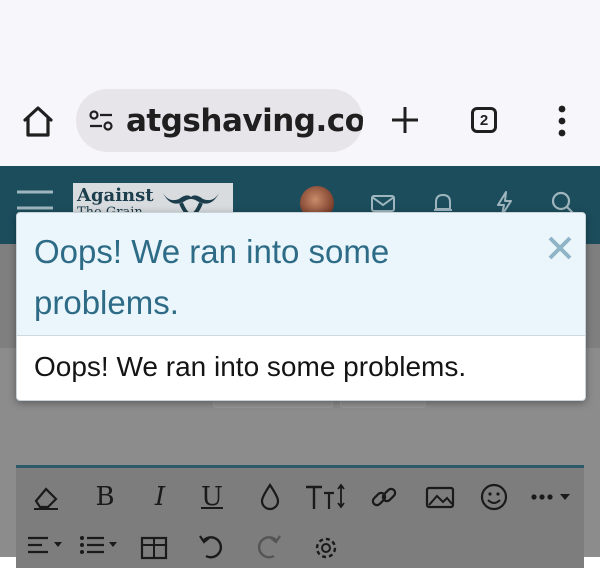 The width and height of the screenshot is (600, 568). What do you see at coordinates (115, 195) in the screenshot?
I see `logo-text: Against` at bounding box center [115, 195].